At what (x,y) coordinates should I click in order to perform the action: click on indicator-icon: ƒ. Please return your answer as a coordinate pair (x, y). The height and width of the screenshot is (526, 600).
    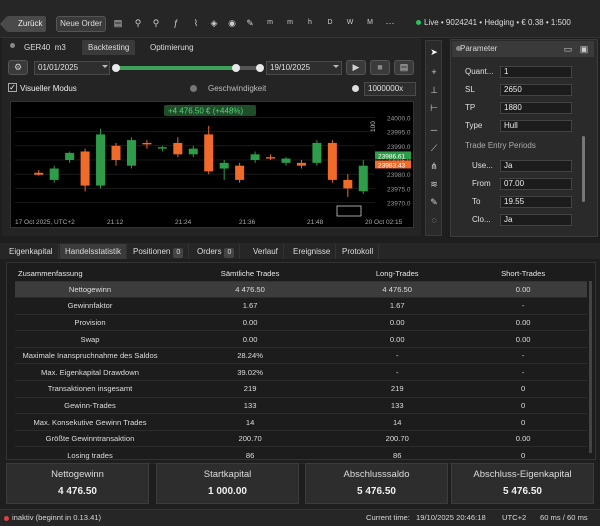
    Looking at the image, I should click on (176, 23).